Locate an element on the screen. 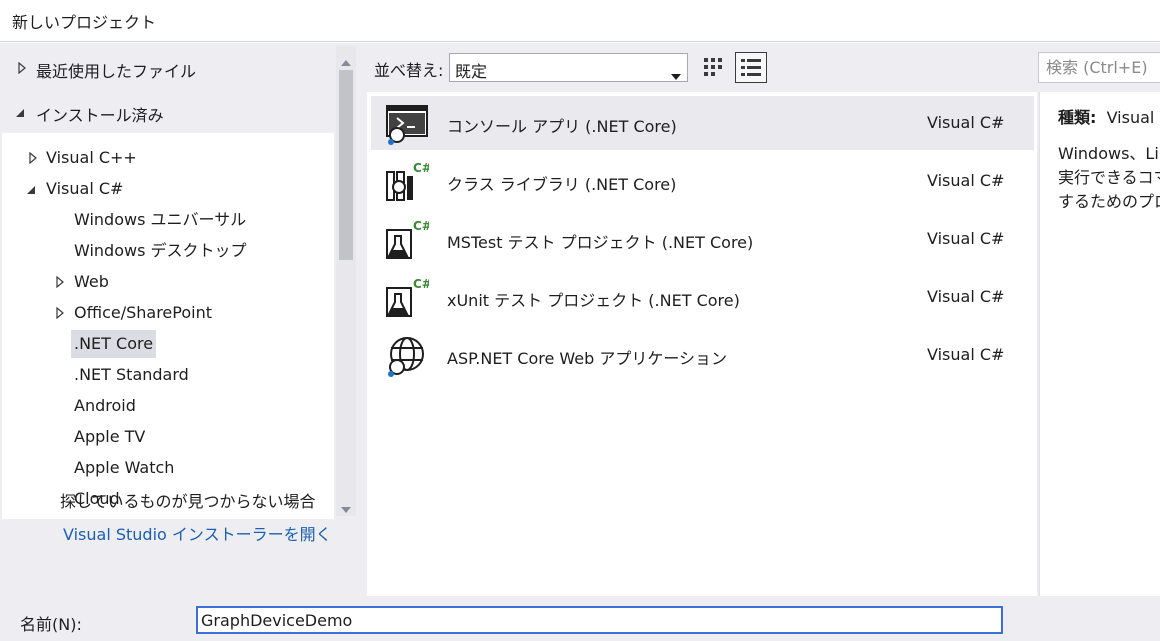 This screenshot has width=1160, height=641. tree-item-visual-cpp: Visual C++ is located at coordinates (91, 158).